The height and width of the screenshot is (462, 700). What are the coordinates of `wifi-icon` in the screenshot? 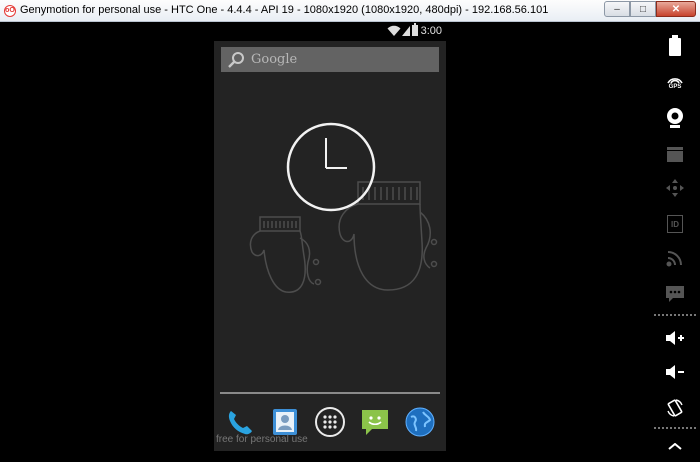 It's located at (394, 30).